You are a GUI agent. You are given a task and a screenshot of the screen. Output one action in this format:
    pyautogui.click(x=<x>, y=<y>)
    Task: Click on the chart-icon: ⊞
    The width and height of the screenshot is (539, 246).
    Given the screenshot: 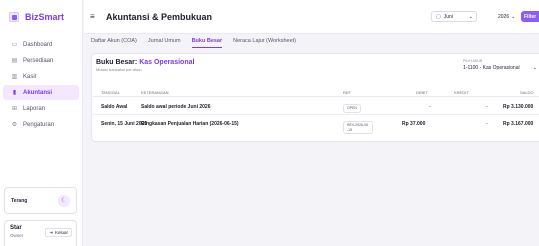 What is the action you would take?
    pyautogui.click(x=14, y=109)
    